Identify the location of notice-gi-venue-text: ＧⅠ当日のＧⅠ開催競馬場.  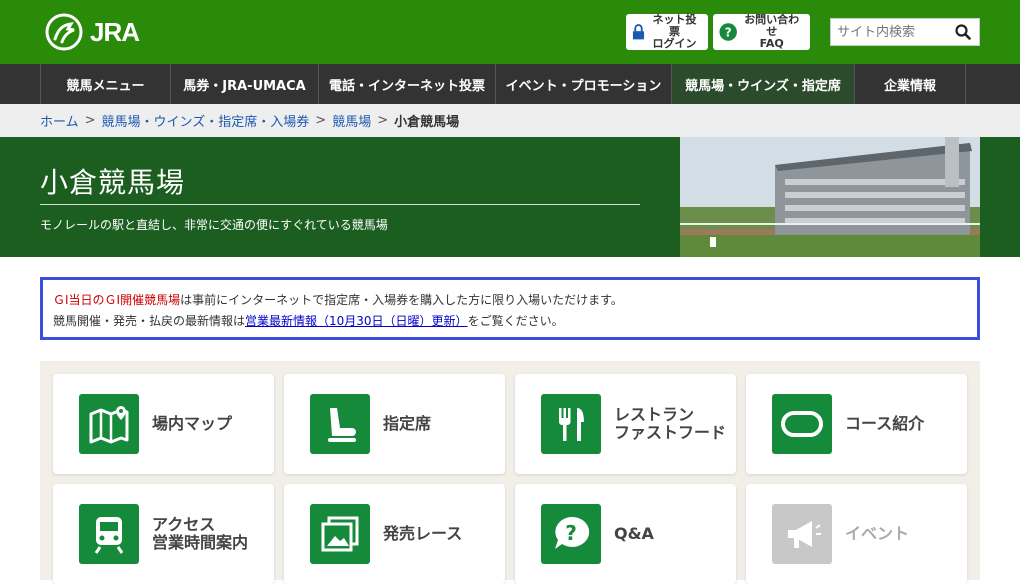
(117, 300).